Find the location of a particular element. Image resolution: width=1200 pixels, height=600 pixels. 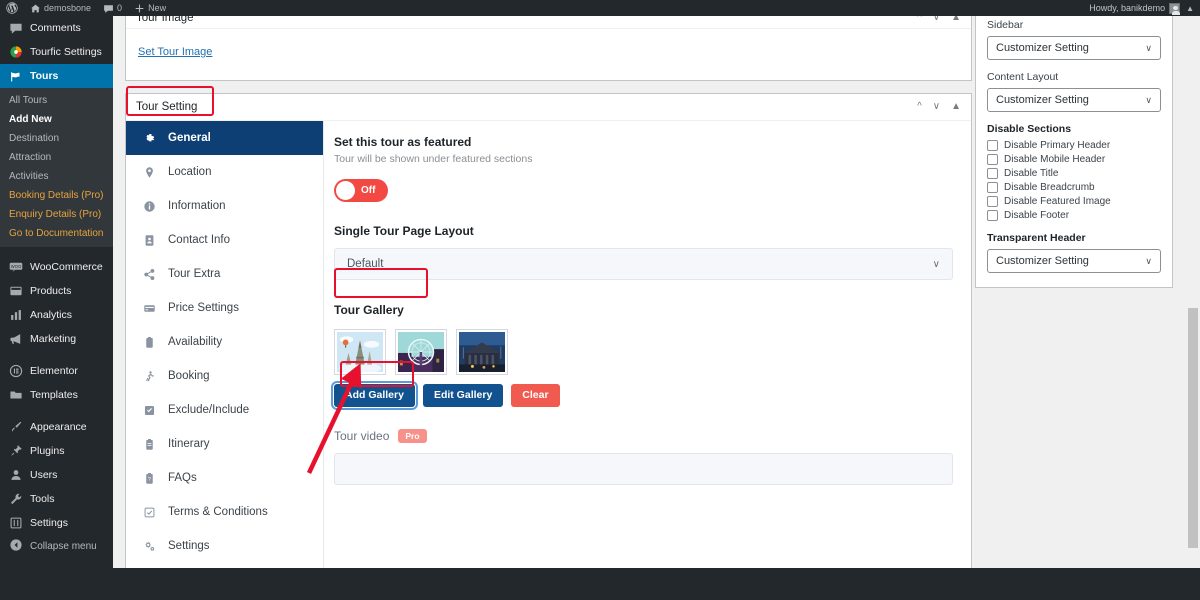

submenu-item-booking-details: Booking Details (Pro) is located at coordinates (56, 195).